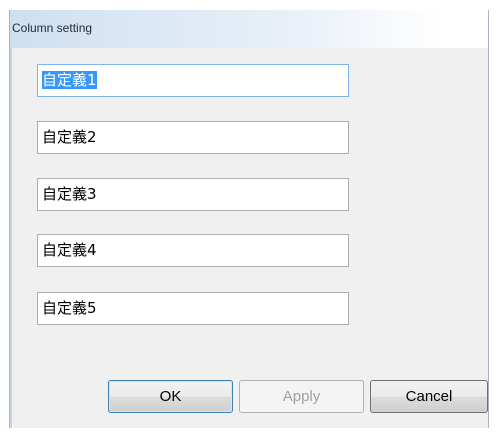  What do you see at coordinates (52, 28) in the screenshot?
I see `window-title: Column setting` at bounding box center [52, 28].